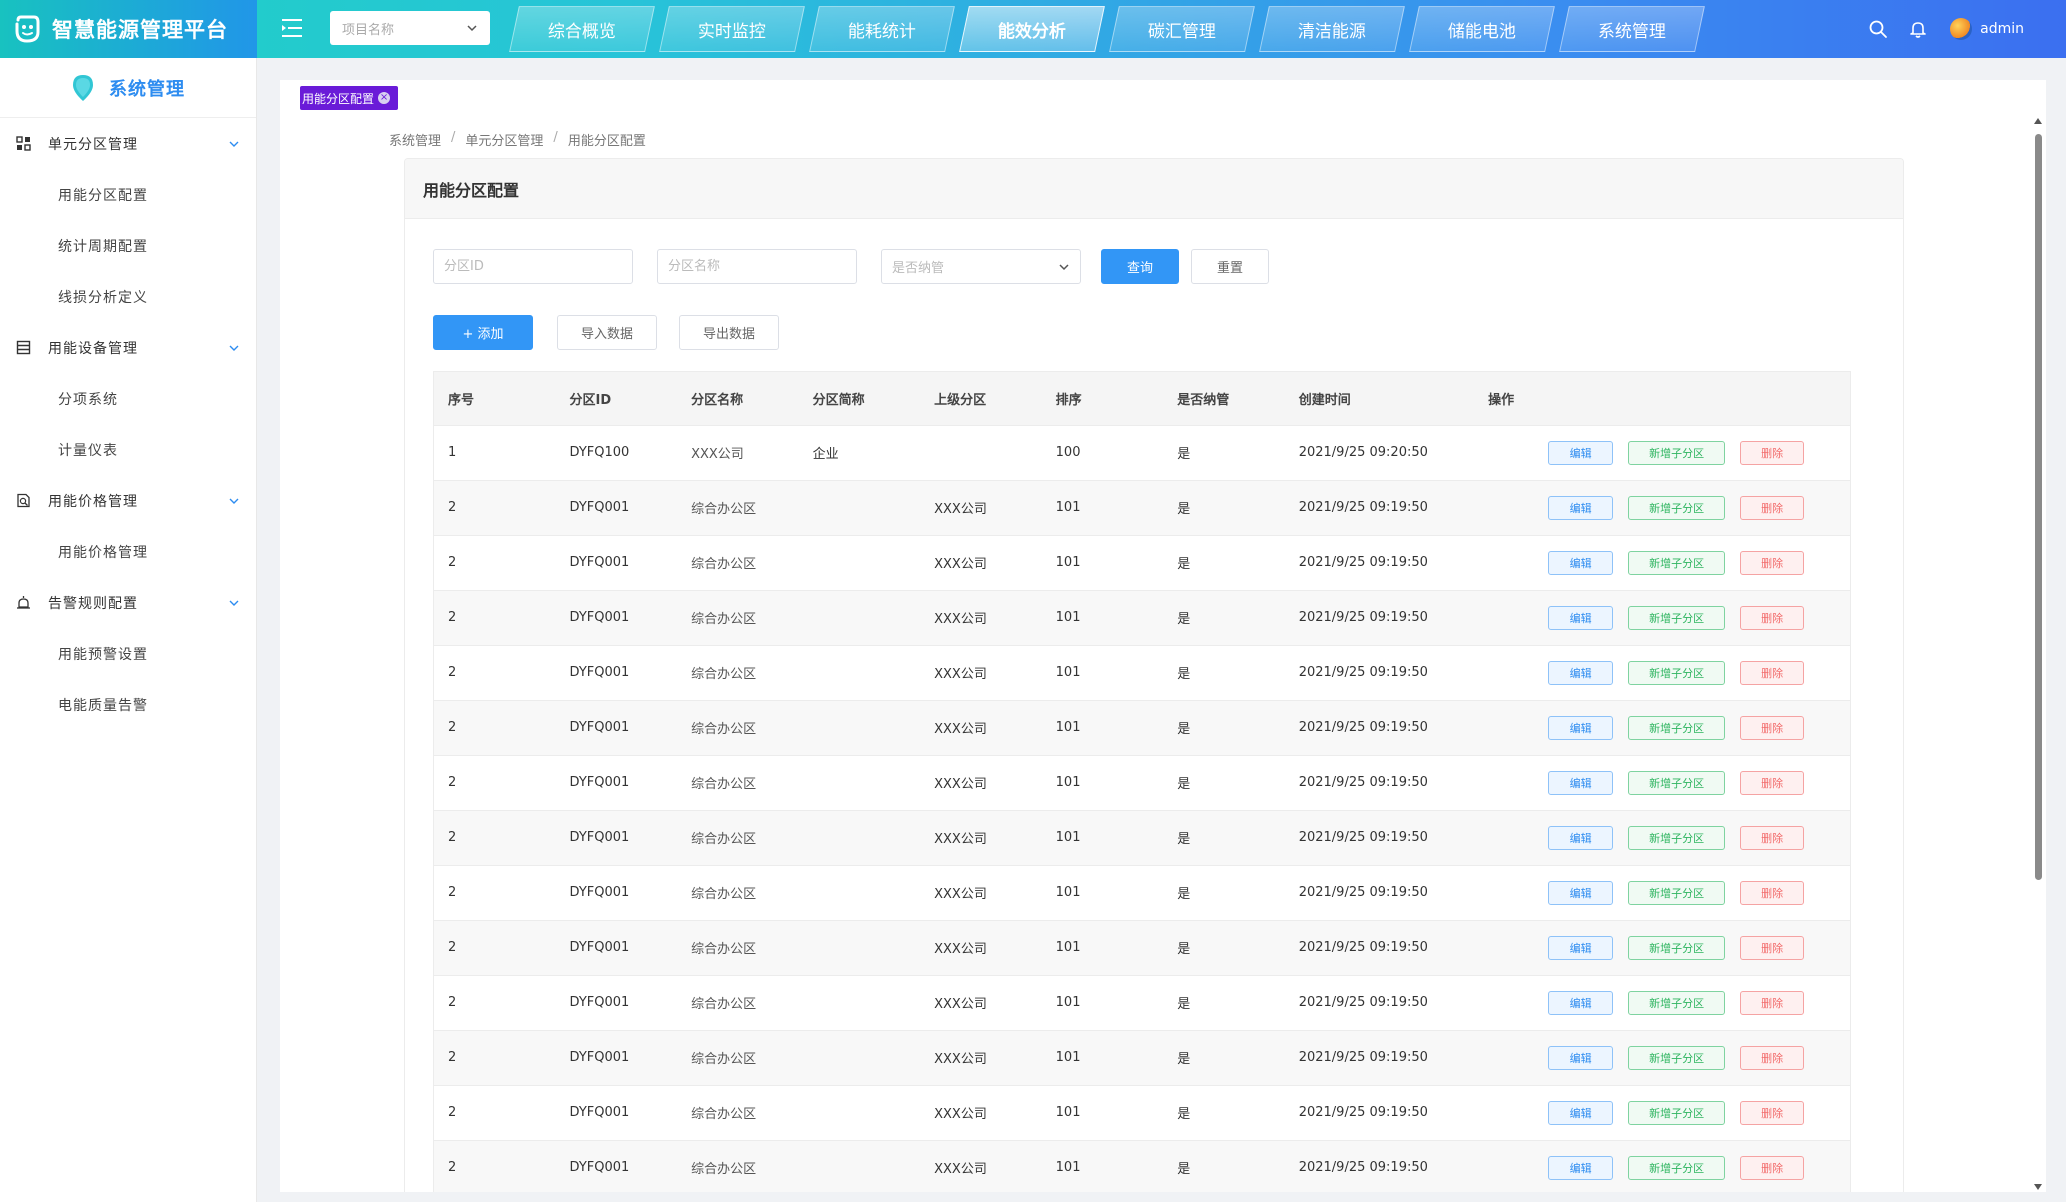 This screenshot has height=1202, width=2066. I want to click on sidebar-group: 单元分区管理, so click(128, 143).